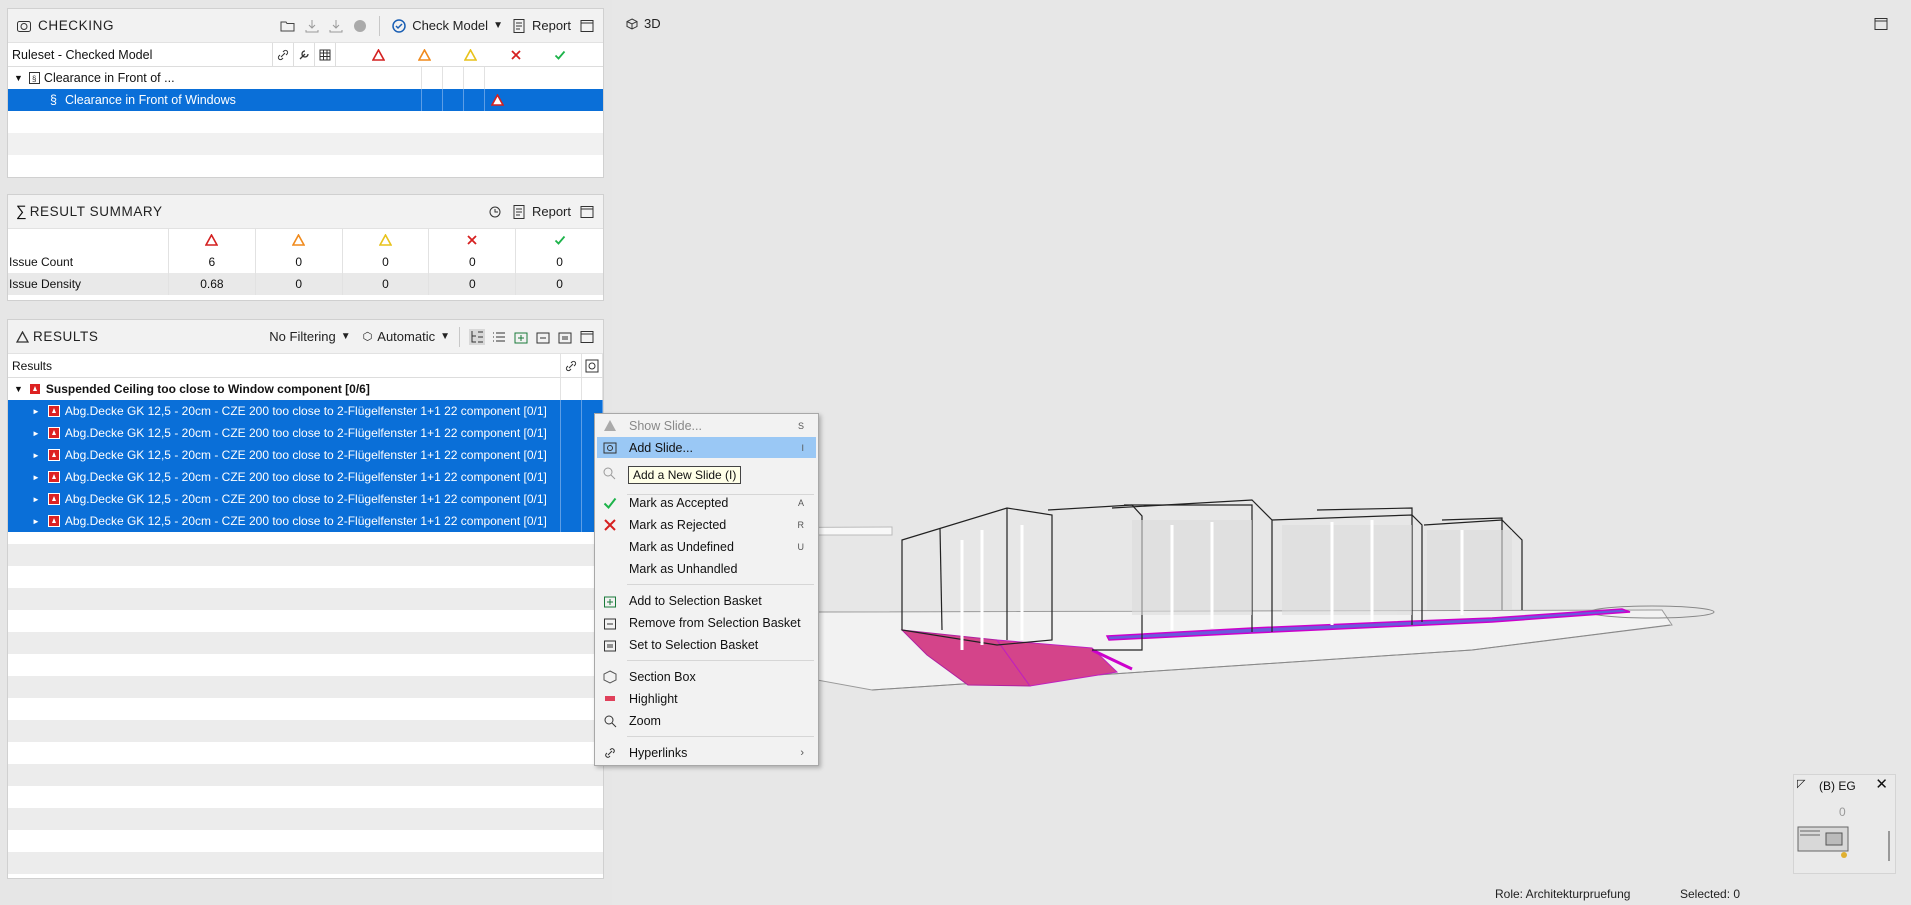 The height and width of the screenshot is (905, 1911). What do you see at coordinates (706, 425) in the screenshot?
I see `show-slide-menu-item: Show Slide... S` at bounding box center [706, 425].